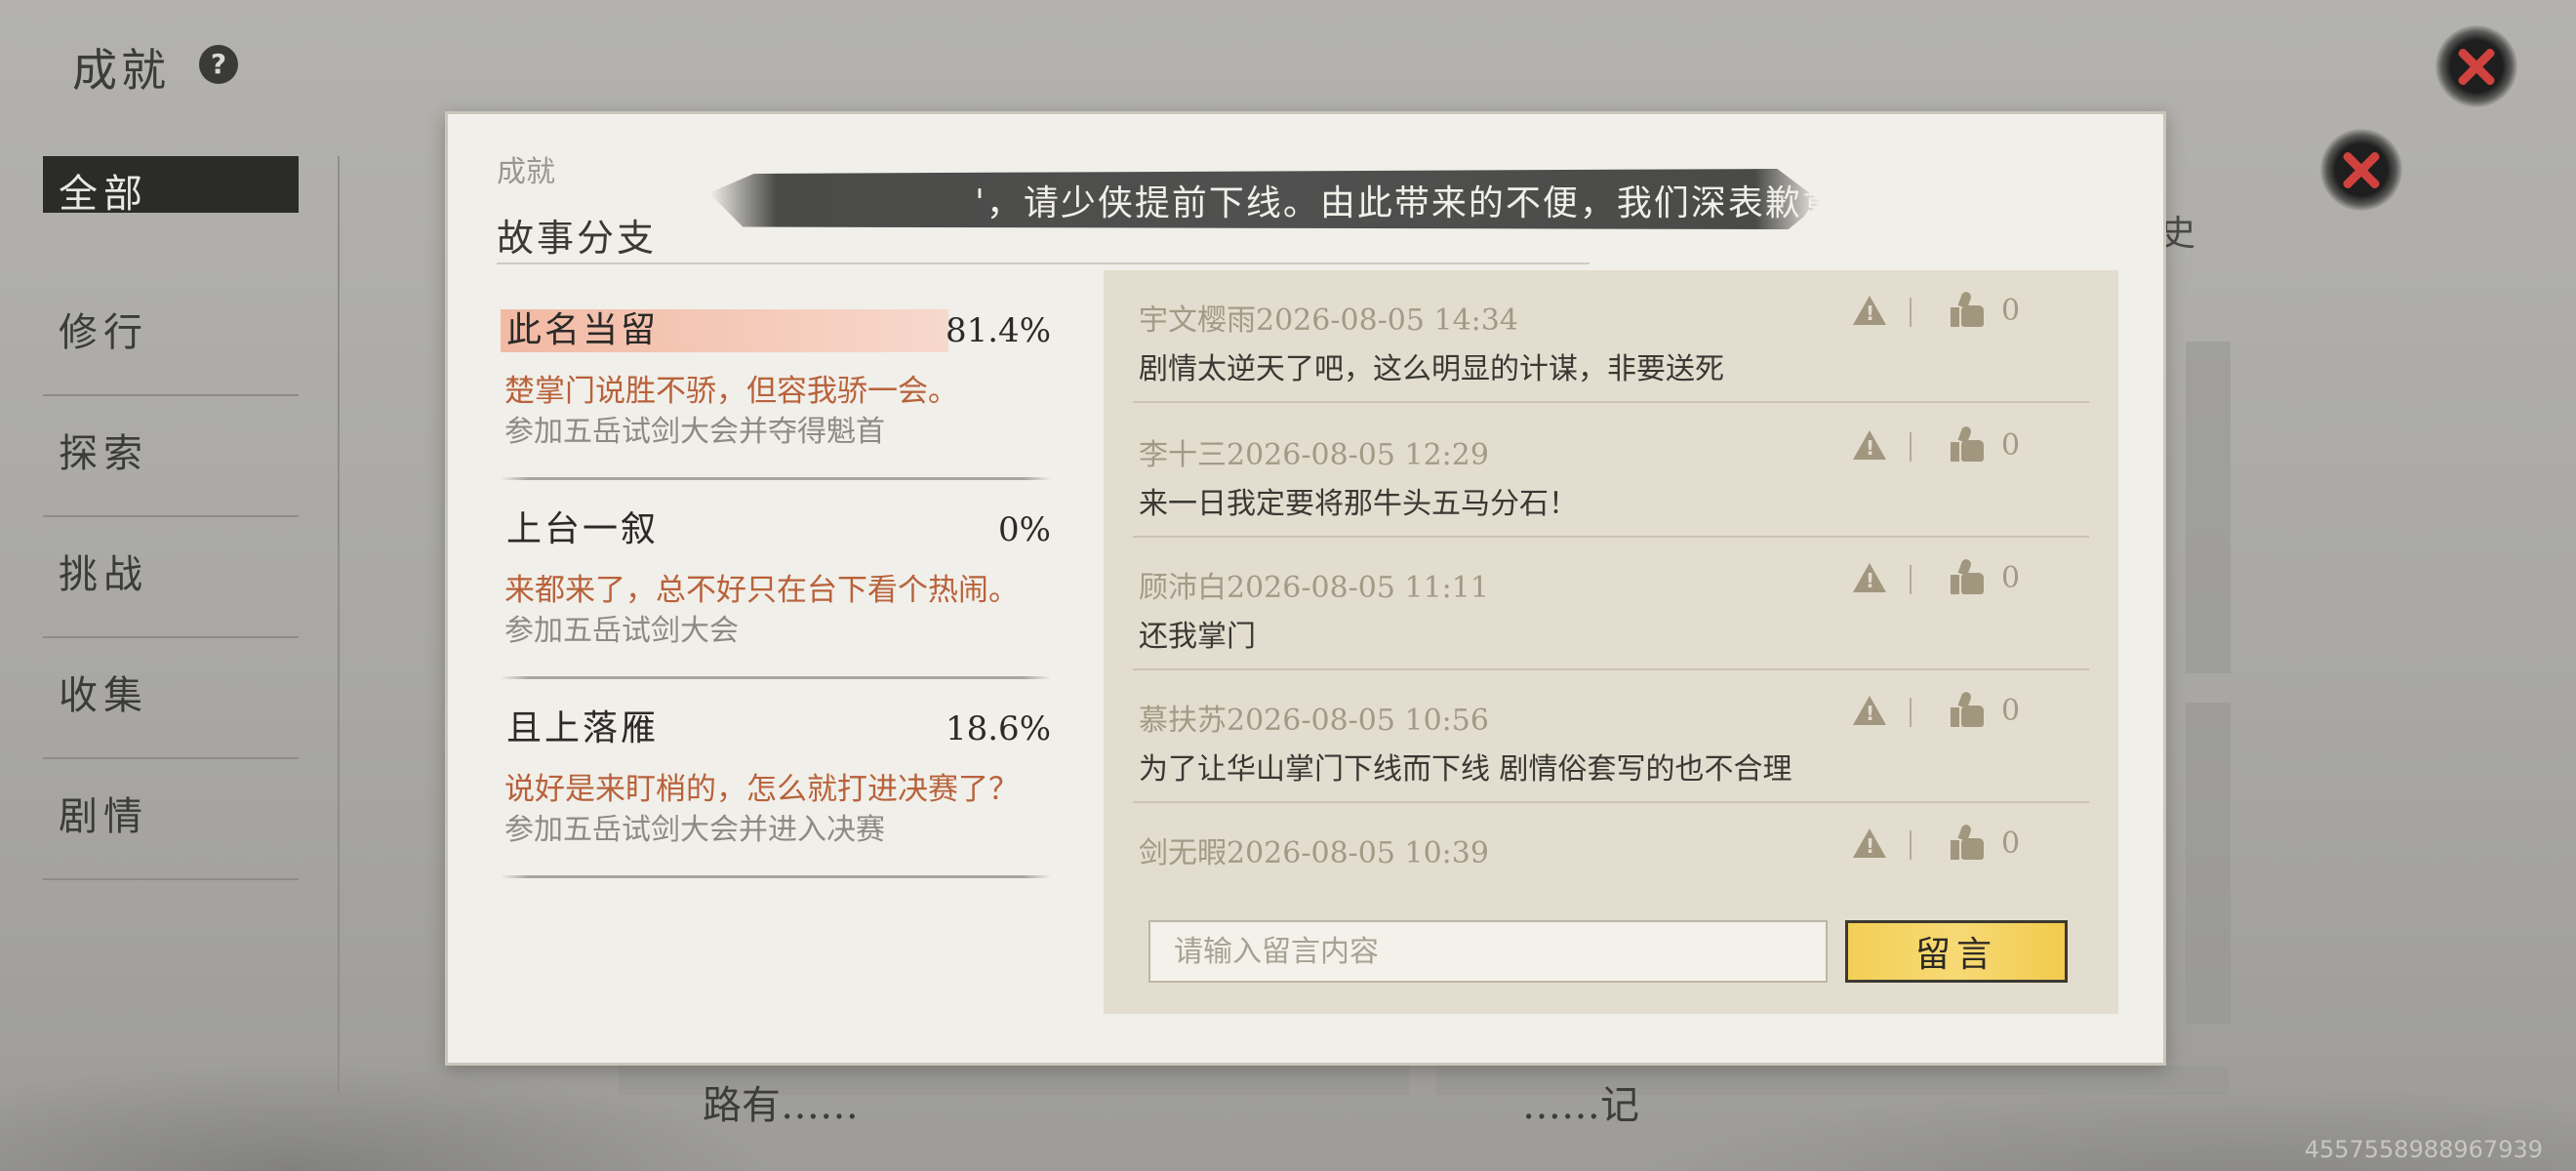  Describe the element at coordinates (103, 332) in the screenshot. I see `sidebar-item-label: 修行` at that location.